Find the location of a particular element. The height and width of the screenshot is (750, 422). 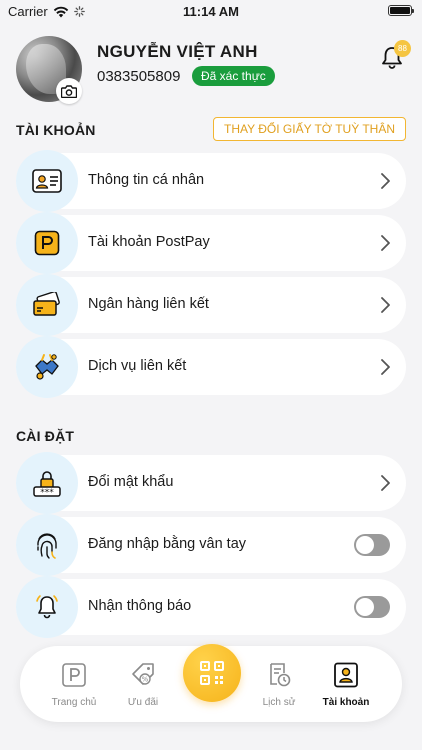

profile-name: NGUYỄN VIỆT ANH is located at coordinates (177, 51).